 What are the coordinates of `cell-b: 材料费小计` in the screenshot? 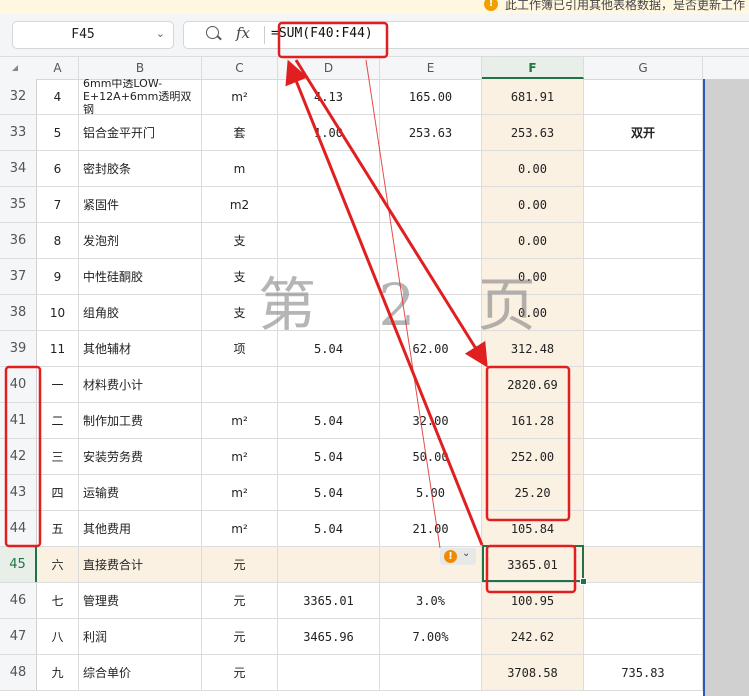 It's located at (140, 384).